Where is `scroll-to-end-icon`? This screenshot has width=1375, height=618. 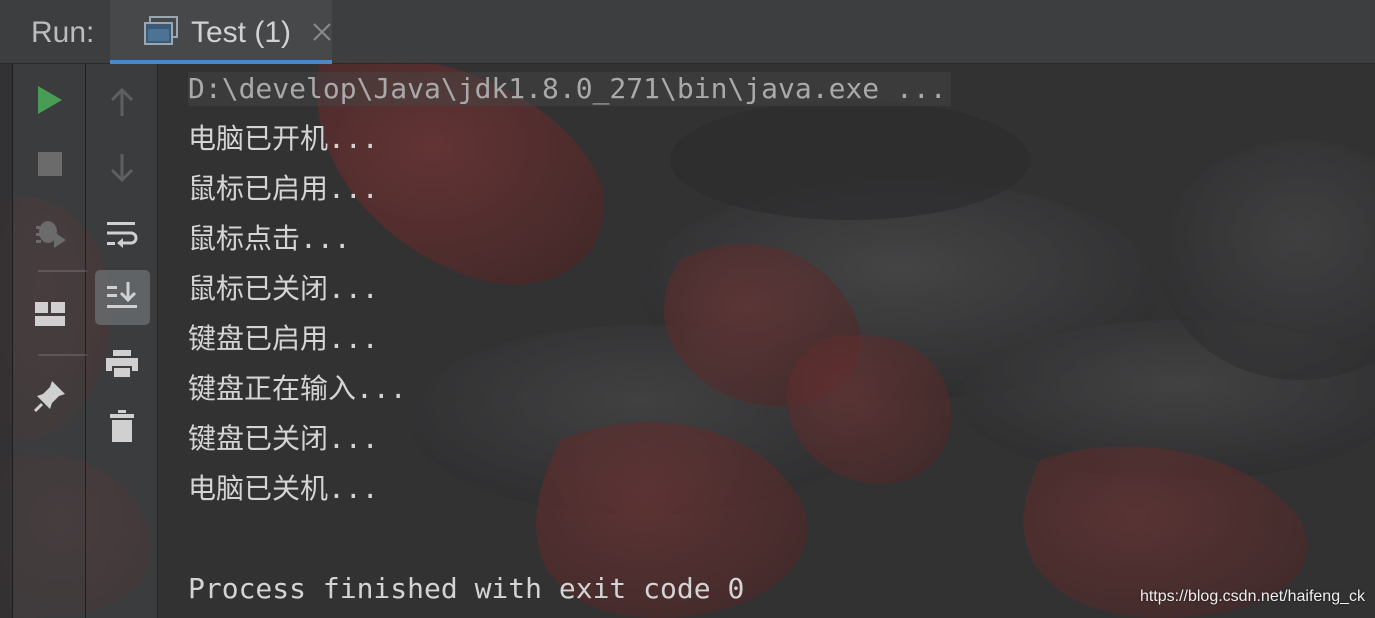
scroll-to-end-icon is located at coordinates (122, 296).